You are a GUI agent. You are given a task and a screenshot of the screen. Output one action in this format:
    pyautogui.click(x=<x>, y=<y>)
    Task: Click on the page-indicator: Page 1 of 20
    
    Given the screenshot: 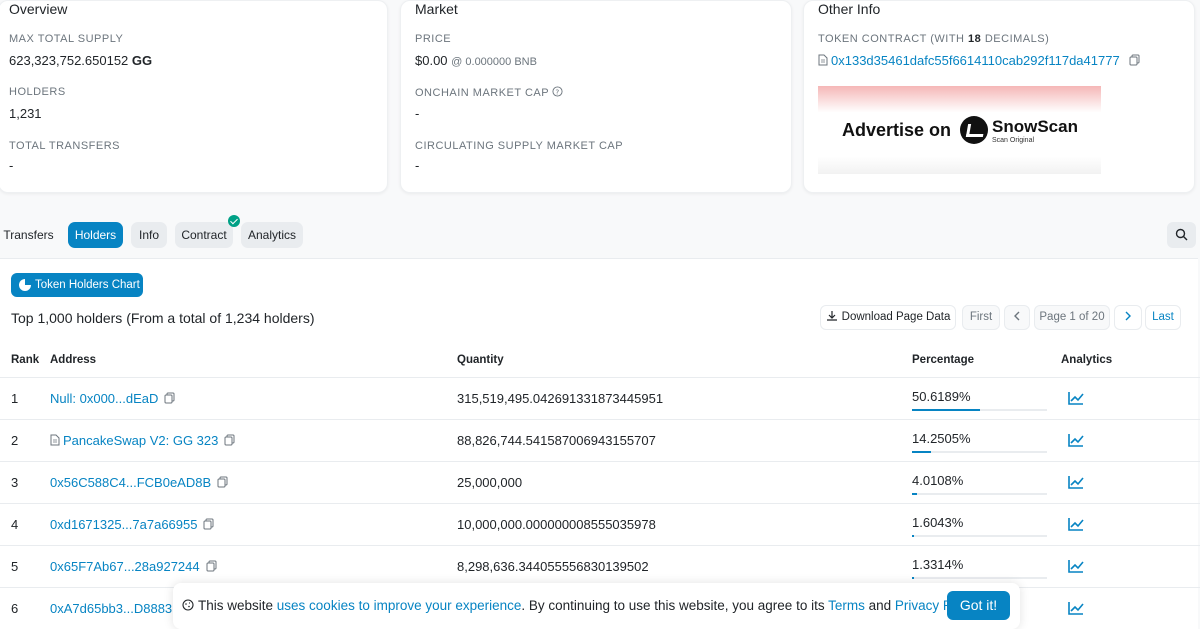 What is the action you would take?
    pyautogui.click(x=1072, y=317)
    